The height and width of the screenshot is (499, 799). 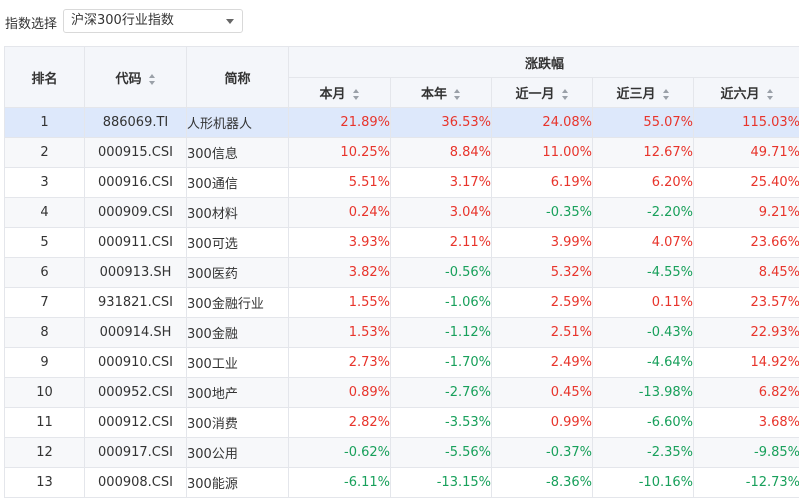 What do you see at coordinates (31, 24) in the screenshot?
I see `index-select-label: 指数选择` at bounding box center [31, 24].